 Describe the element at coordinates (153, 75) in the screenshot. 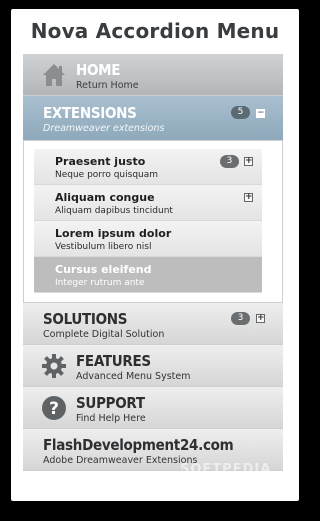

I see `menu-item-home: HOME Return Home` at that location.